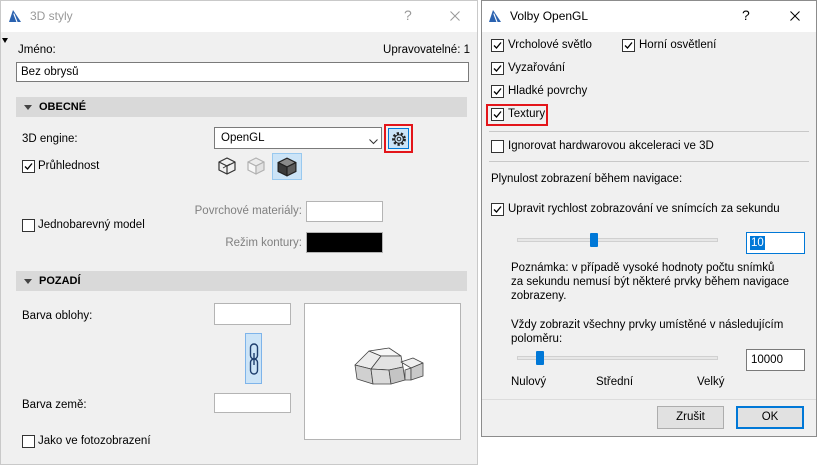 The width and height of the screenshot is (817, 465). What do you see at coordinates (94, 441) in the screenshot?
I see `photo-render-label: Jako ve fotozobrazení` at bounding box center [94, 441].